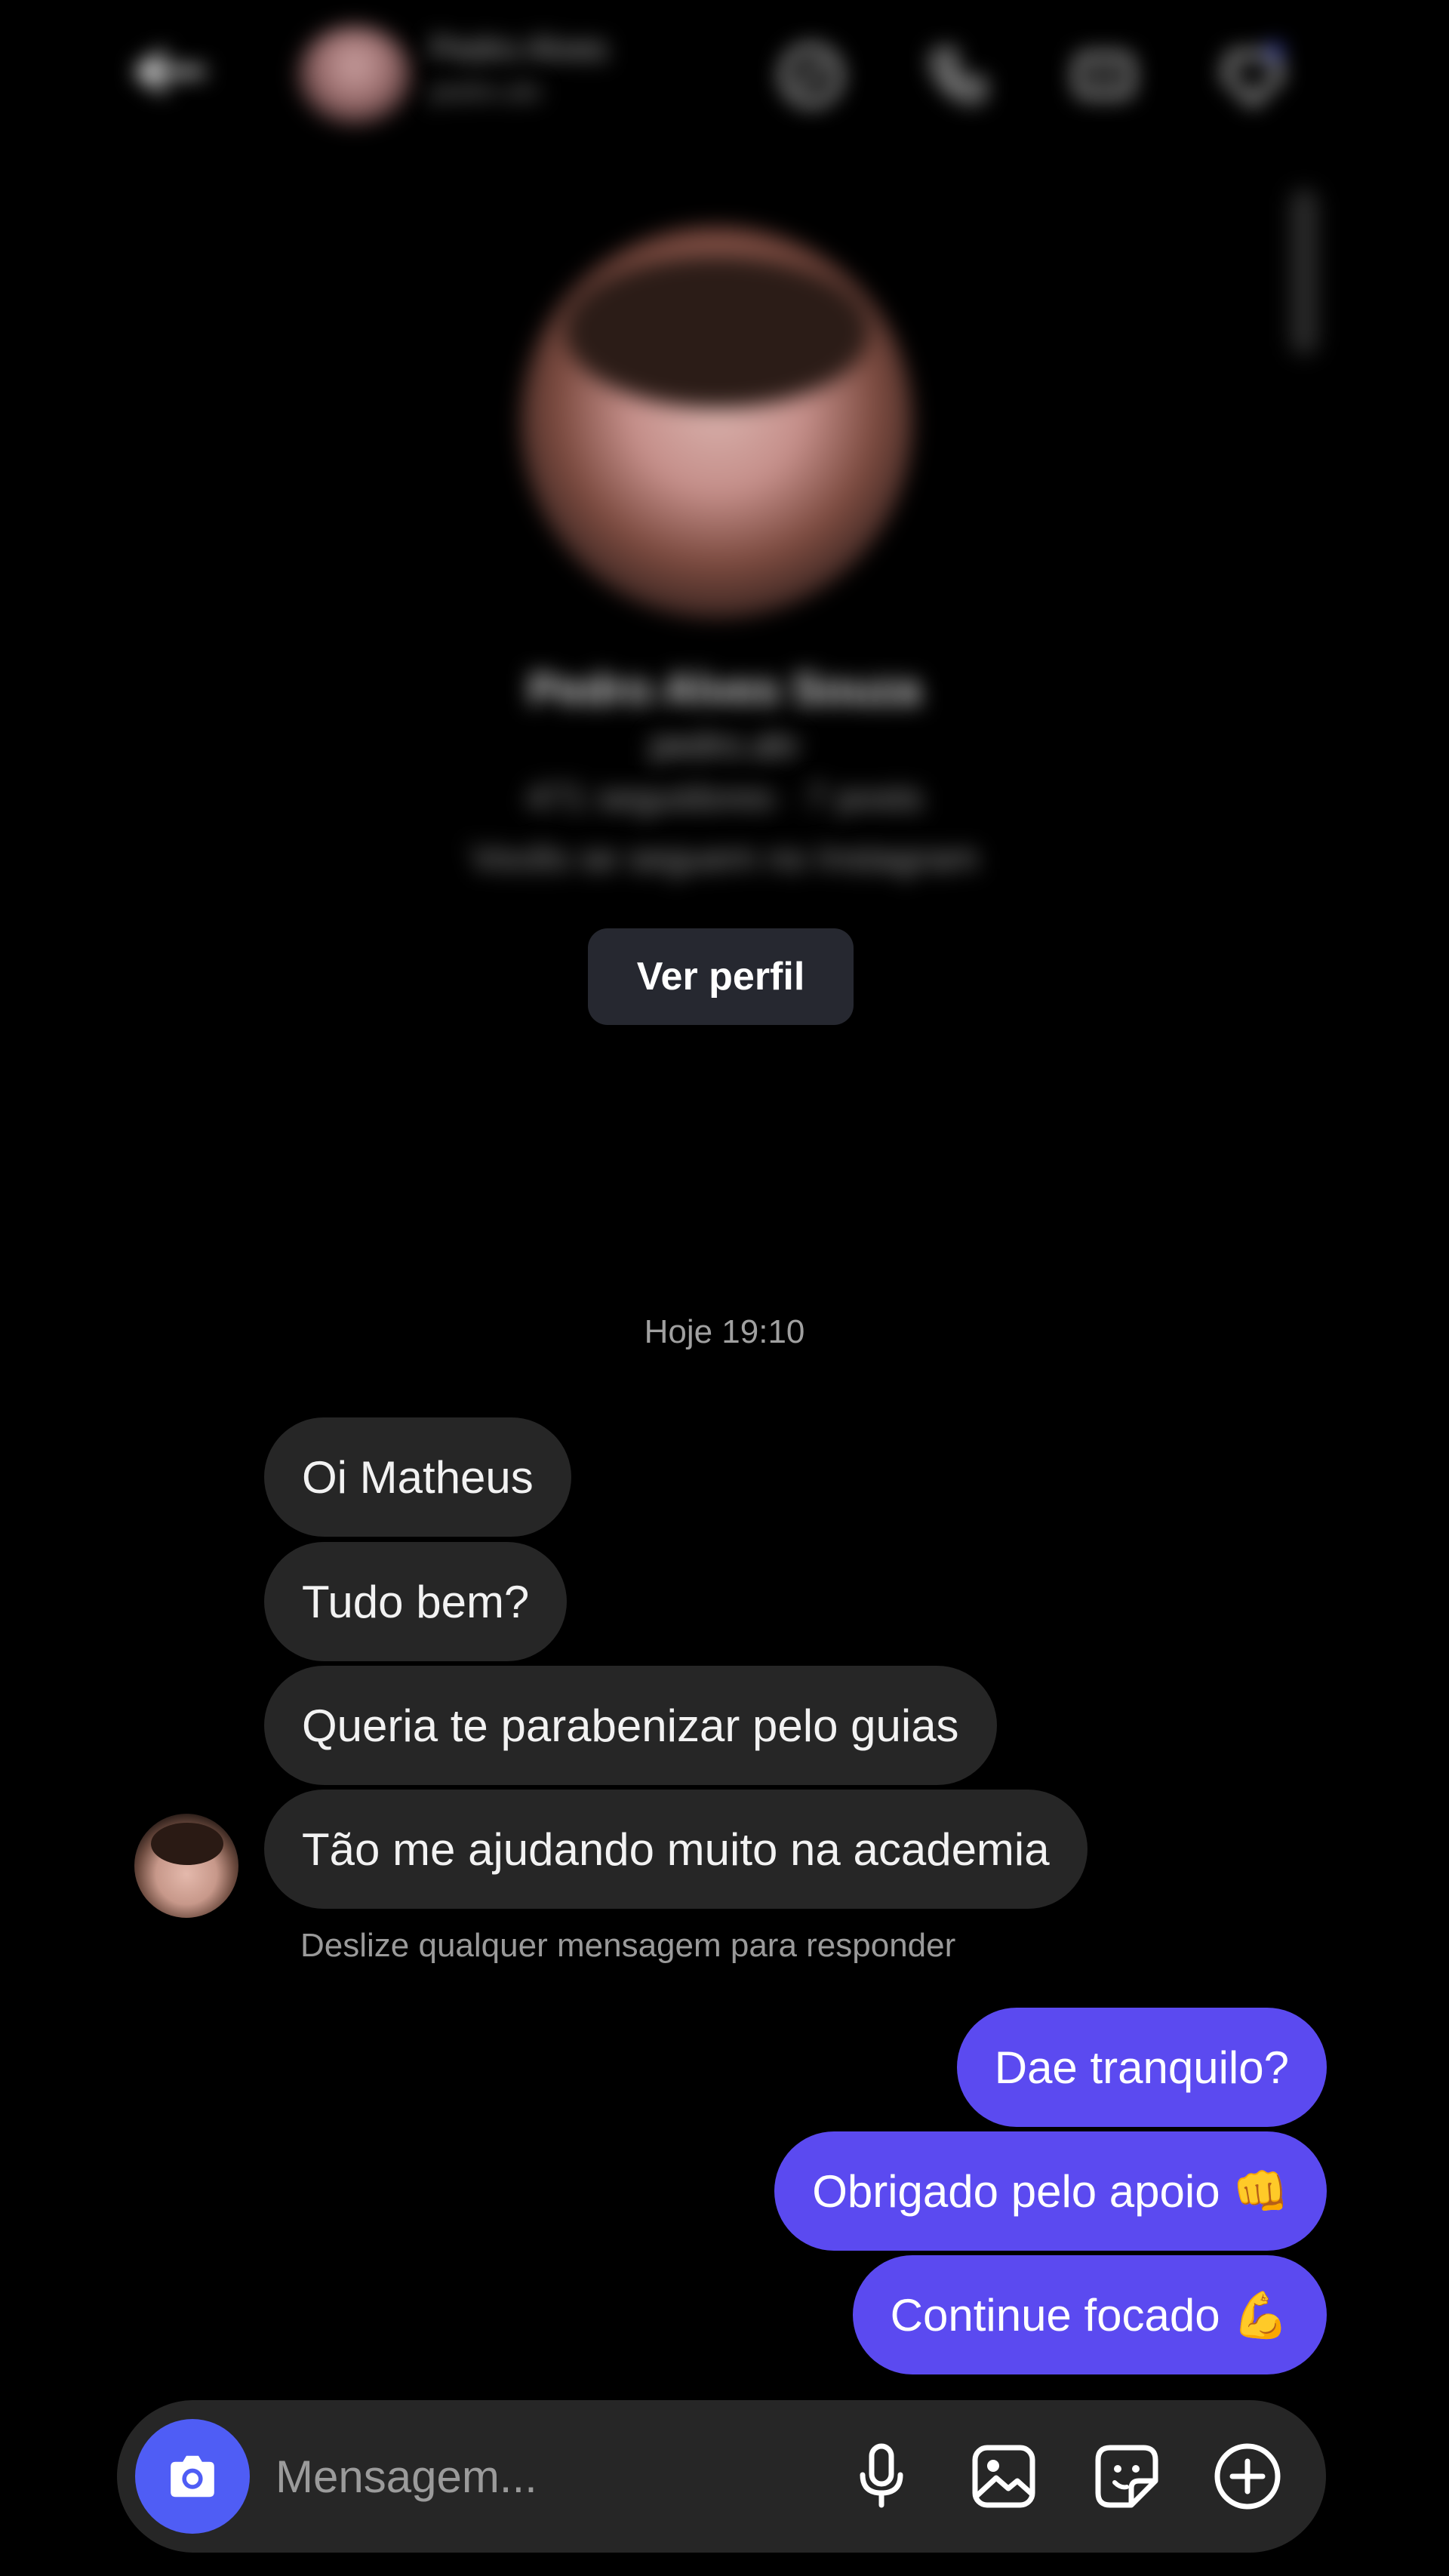 Image resolution: width=1449 pixels, height=2576 pixels. I want to click on video-icon, so click(1104, 75).